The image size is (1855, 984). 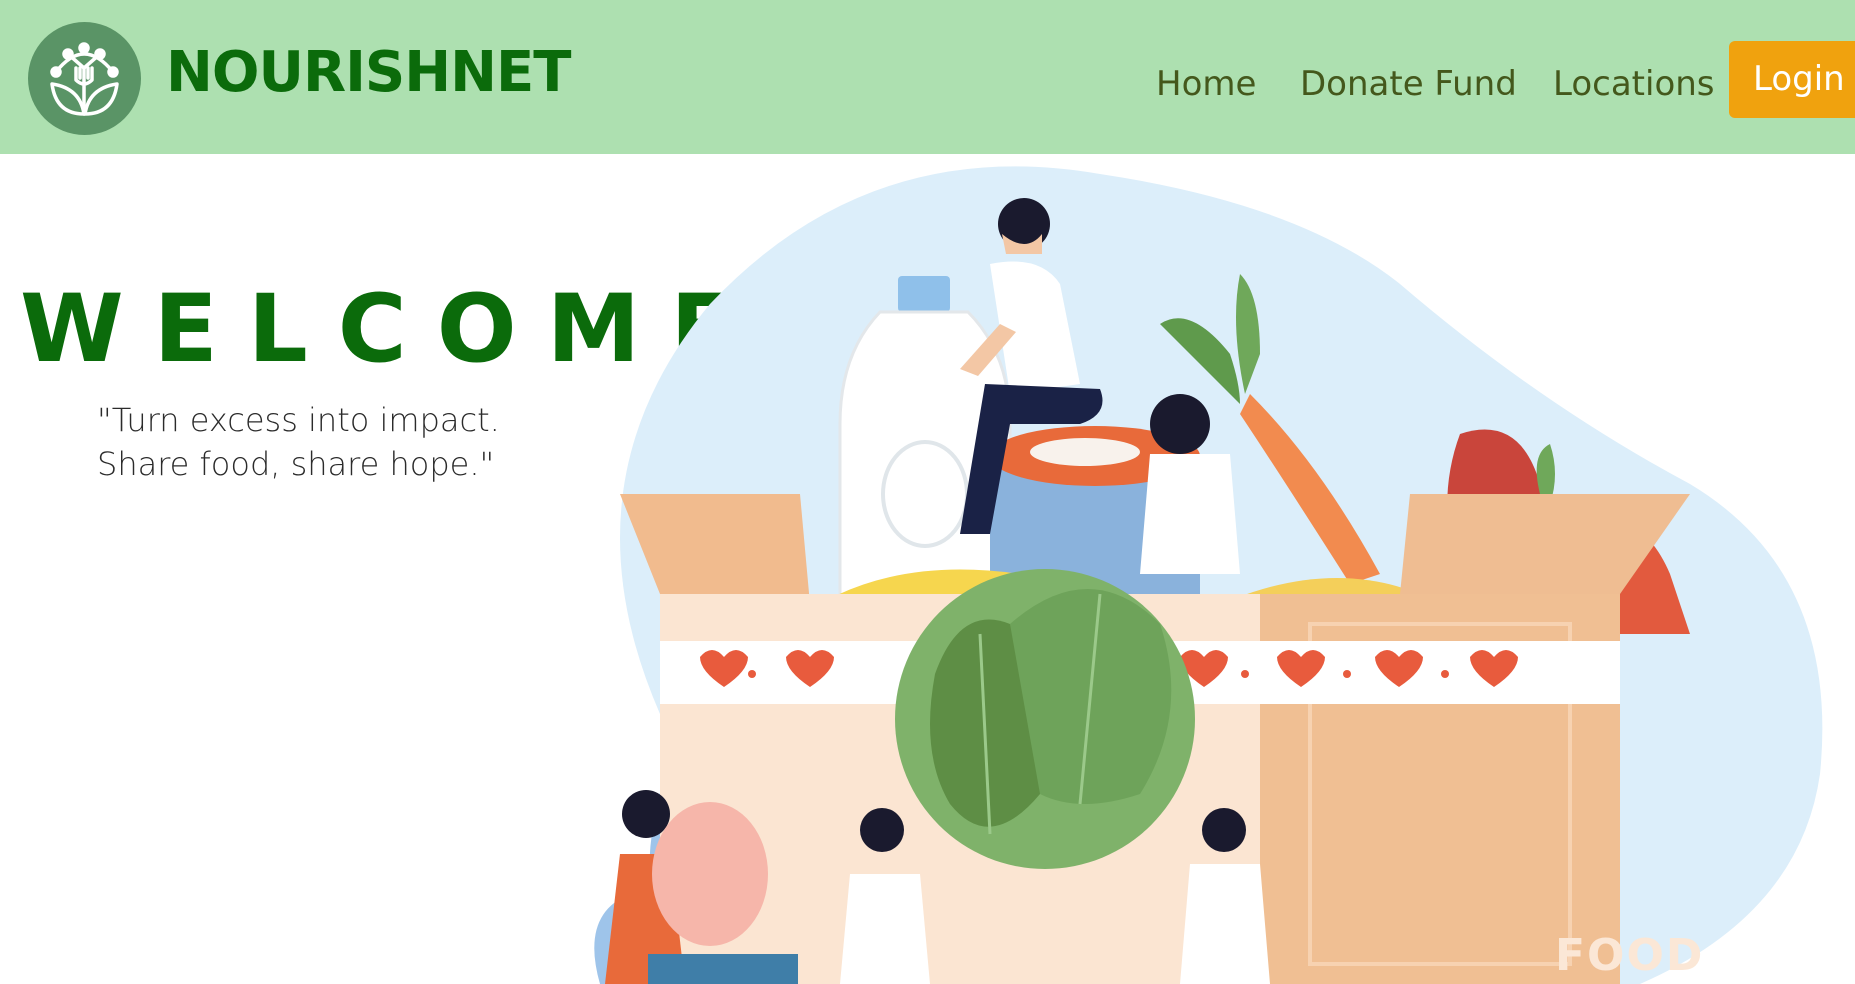 What do you see at coordinates (1206, 84) in the screenshot?
I see `nav-home-link: Home` at bounding box center [1206, 84].